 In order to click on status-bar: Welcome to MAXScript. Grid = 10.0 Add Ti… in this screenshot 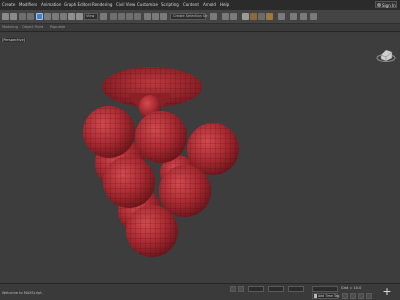, I will do `click(200, 291)`.